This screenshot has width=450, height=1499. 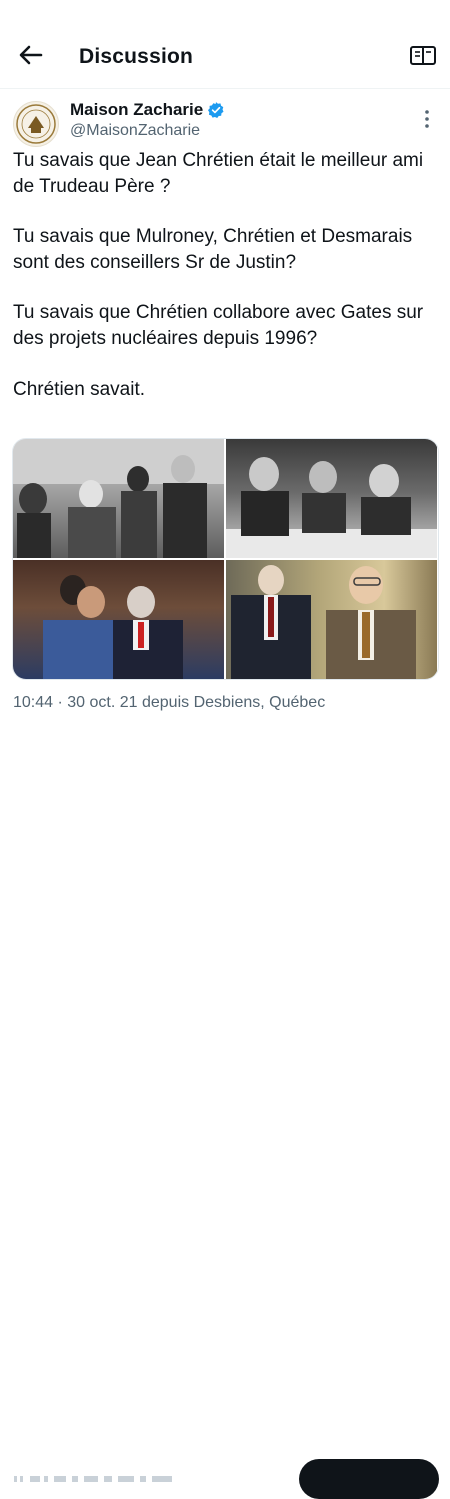 I want to click on arrow-left-icon, so click(x=31, y=55).